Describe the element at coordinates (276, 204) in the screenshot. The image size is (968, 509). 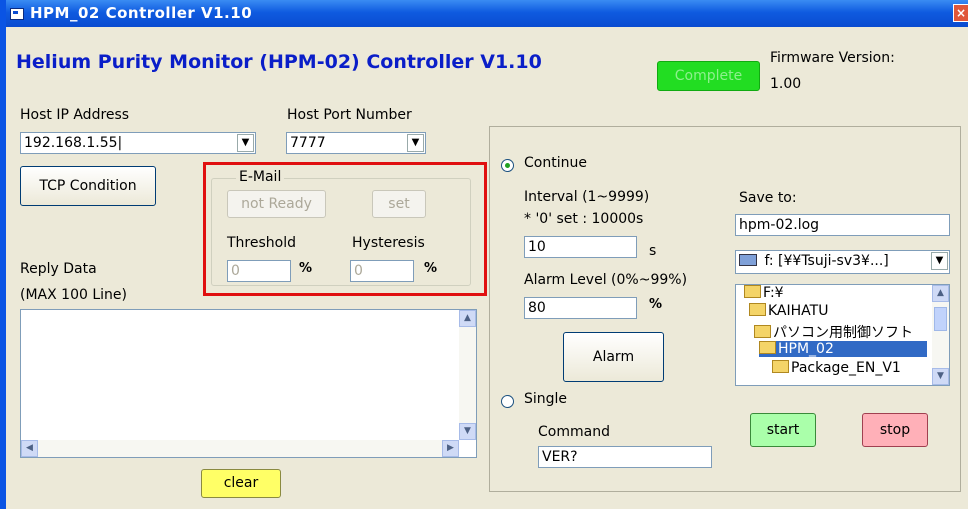
I see `email-not-ready-button: not Ready` at that location.